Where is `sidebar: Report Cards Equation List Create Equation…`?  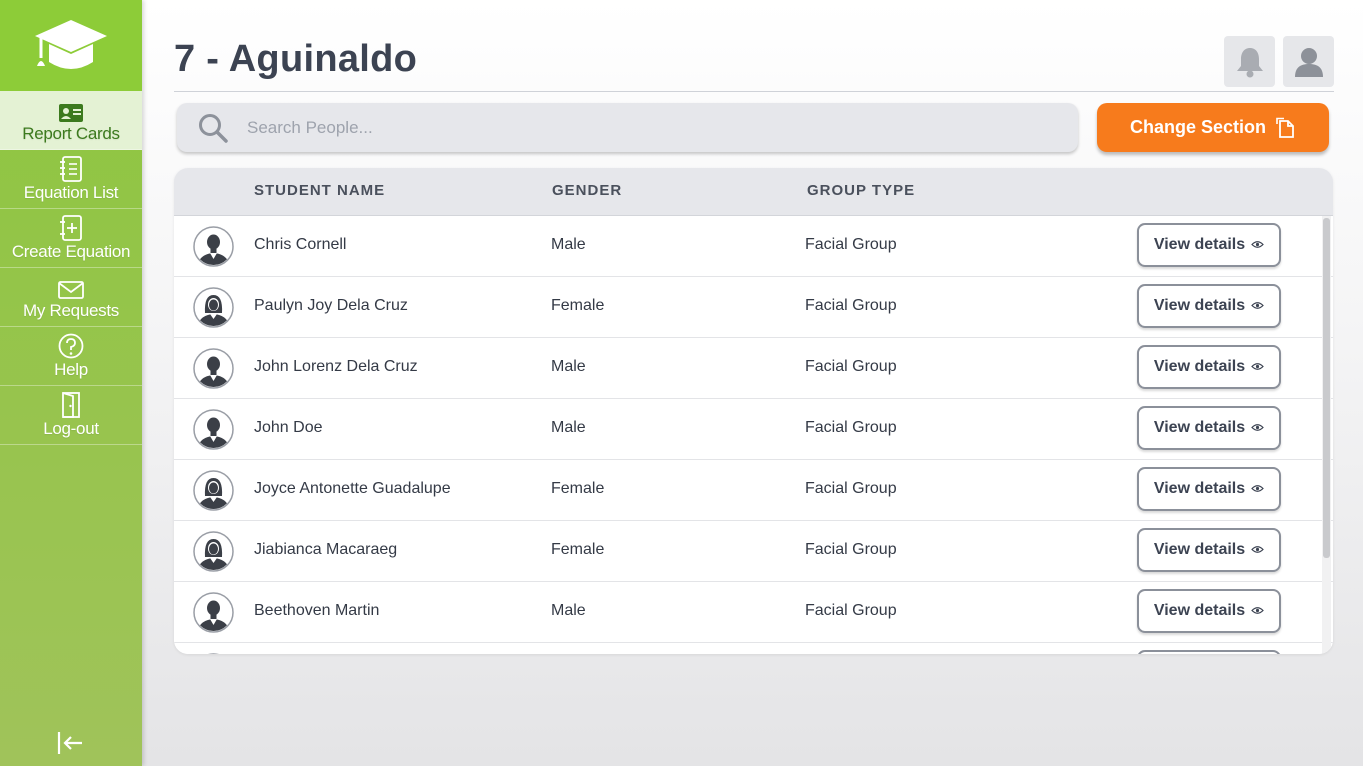 sidebar: Report Cards Equation List Create Equation… is located at coordinates (71, 383).